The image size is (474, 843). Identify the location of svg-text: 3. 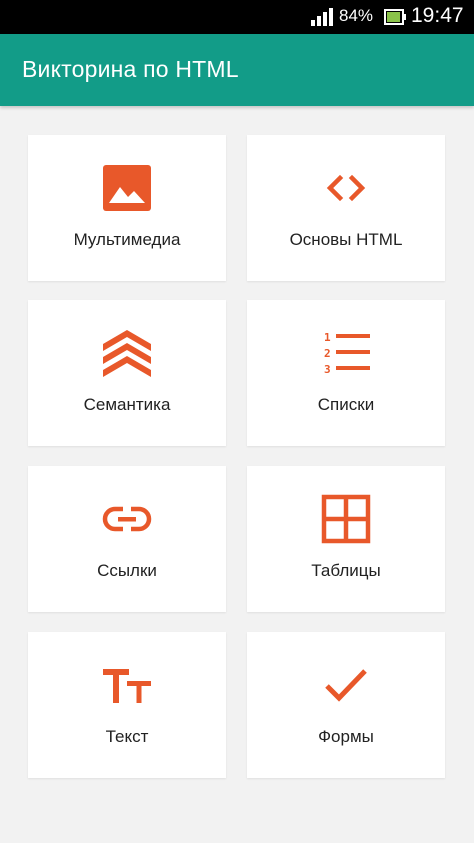
(327, 369).